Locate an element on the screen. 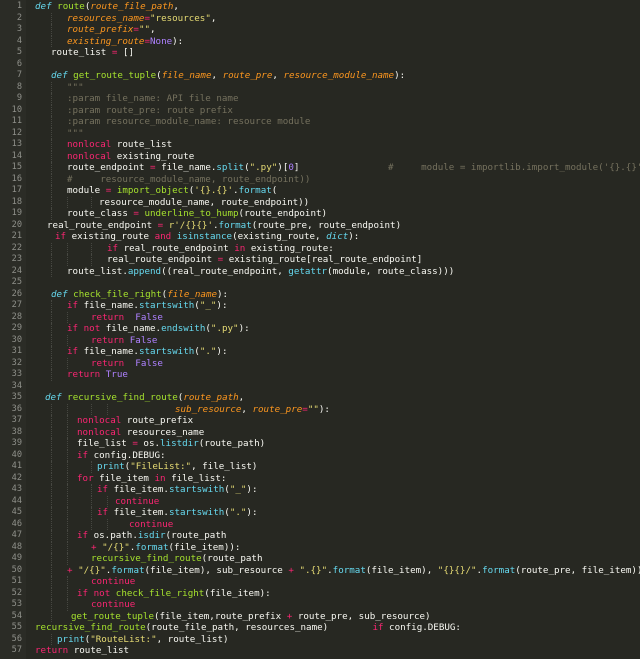 The height and width of the screenshot is (659, 640). line-number: 20 is located at coordinates (16, 224).